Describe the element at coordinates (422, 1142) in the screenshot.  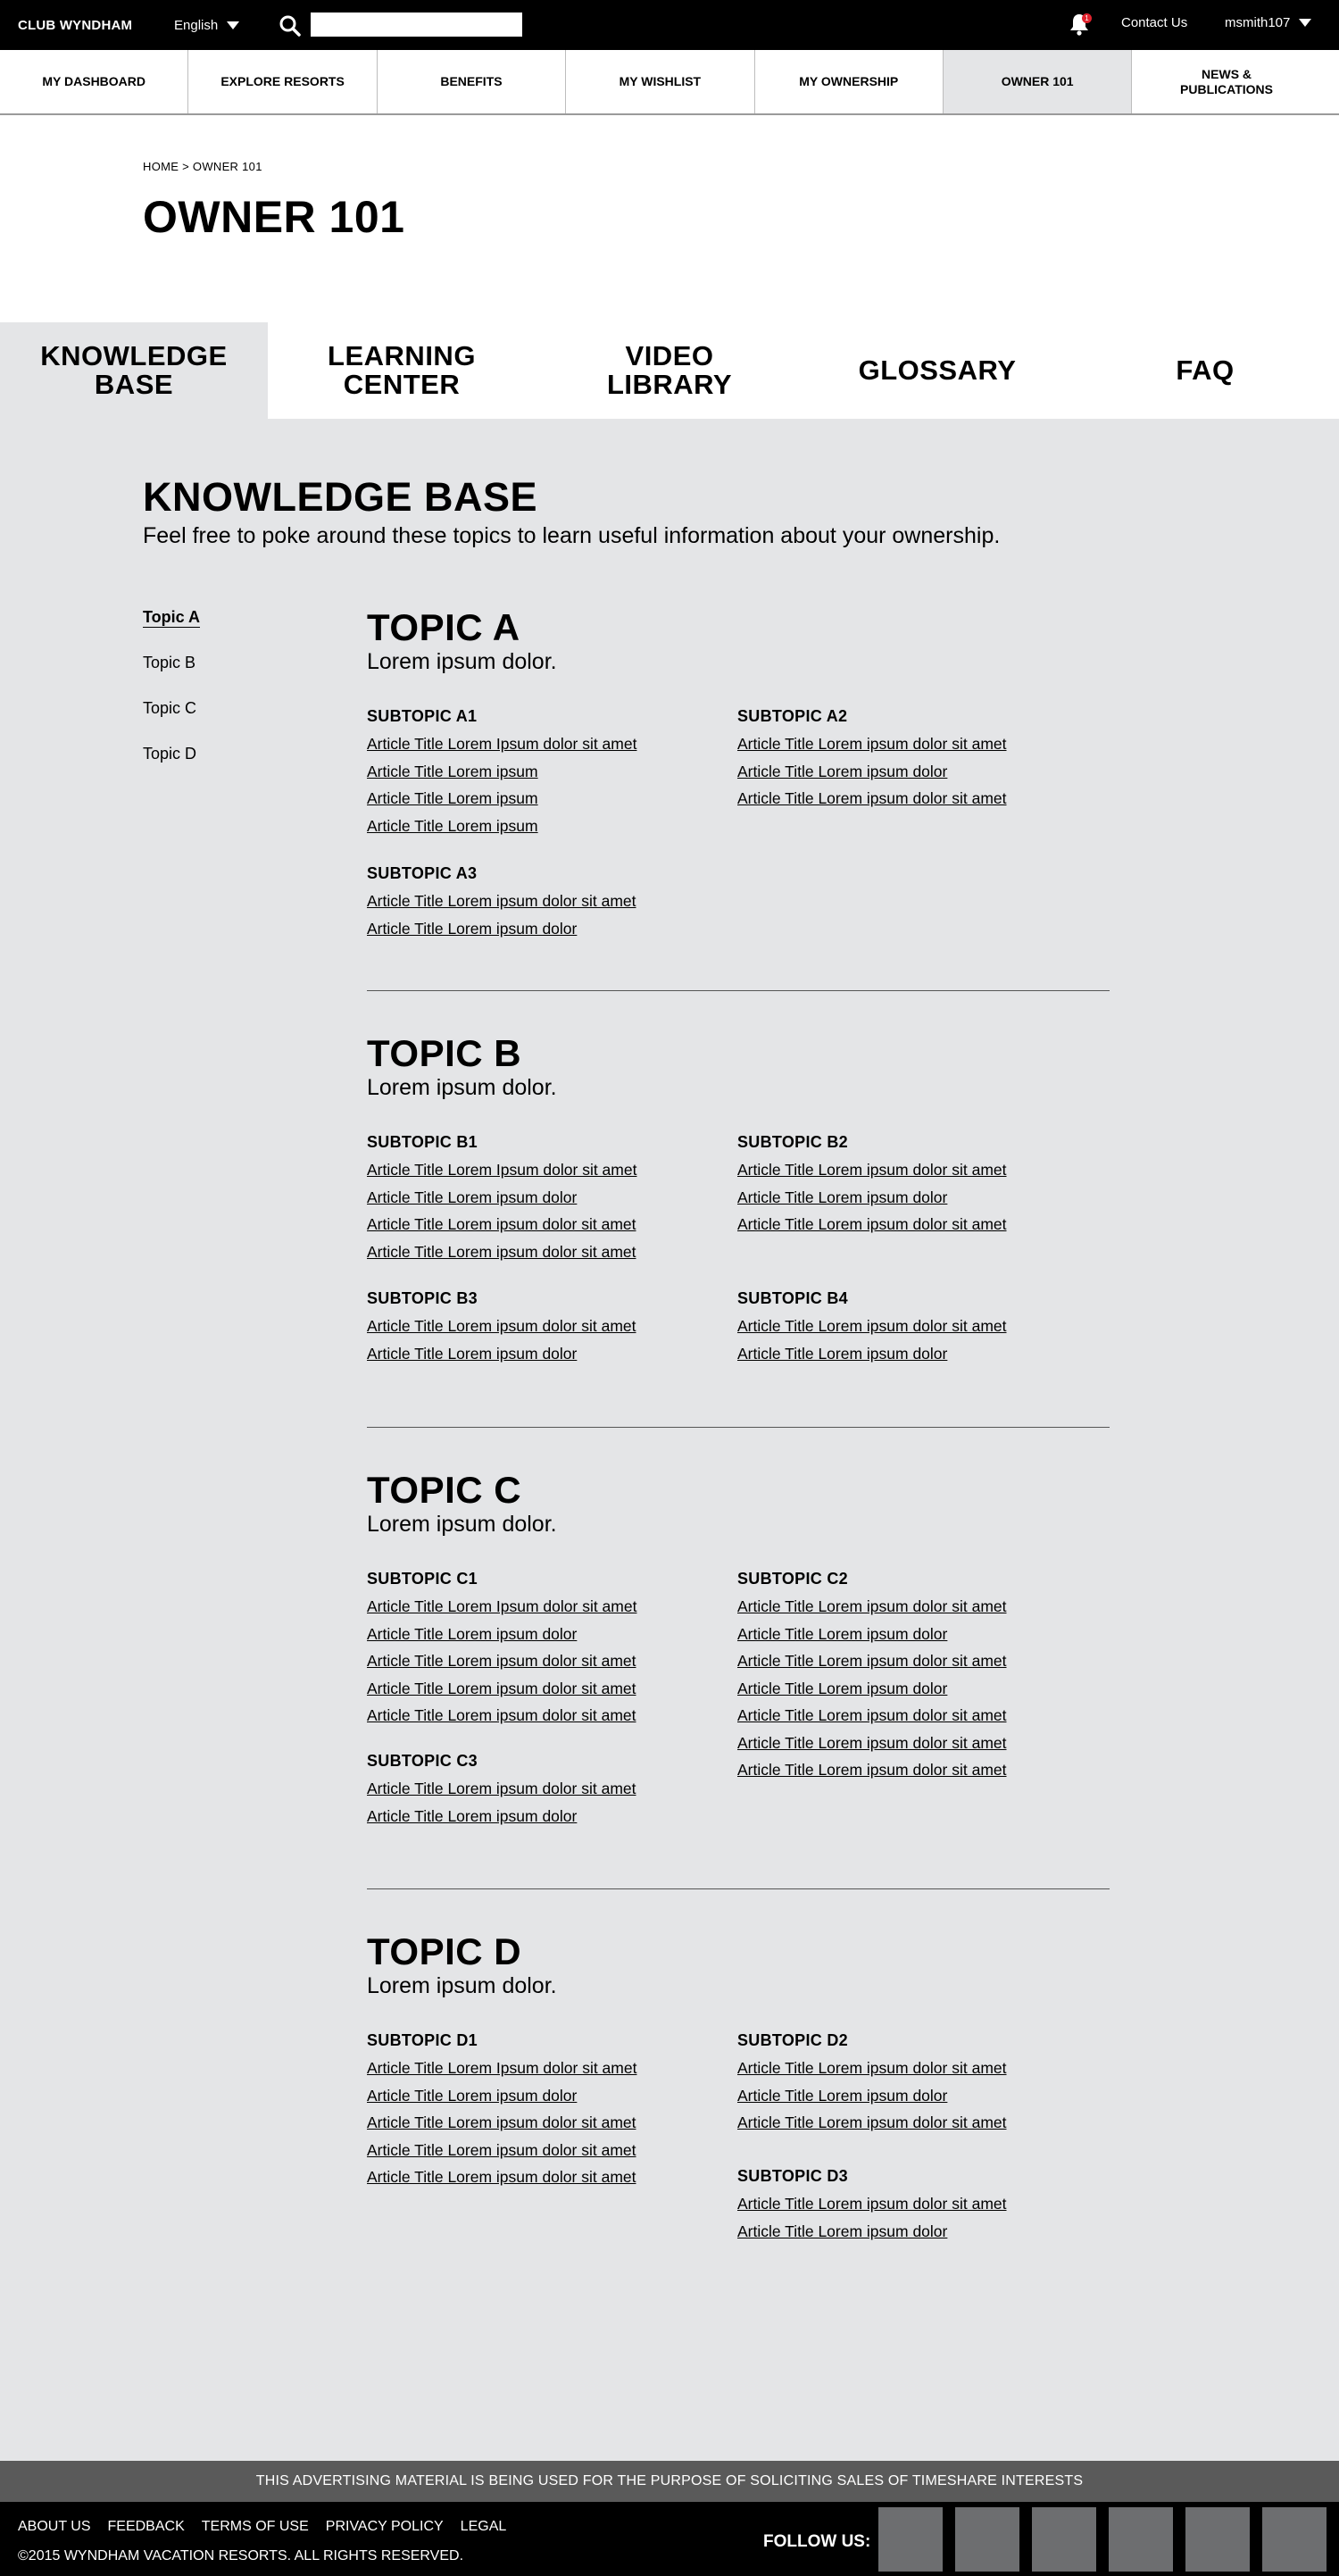
I see `subtopic-title: SUBTOPIC B1` at that location.